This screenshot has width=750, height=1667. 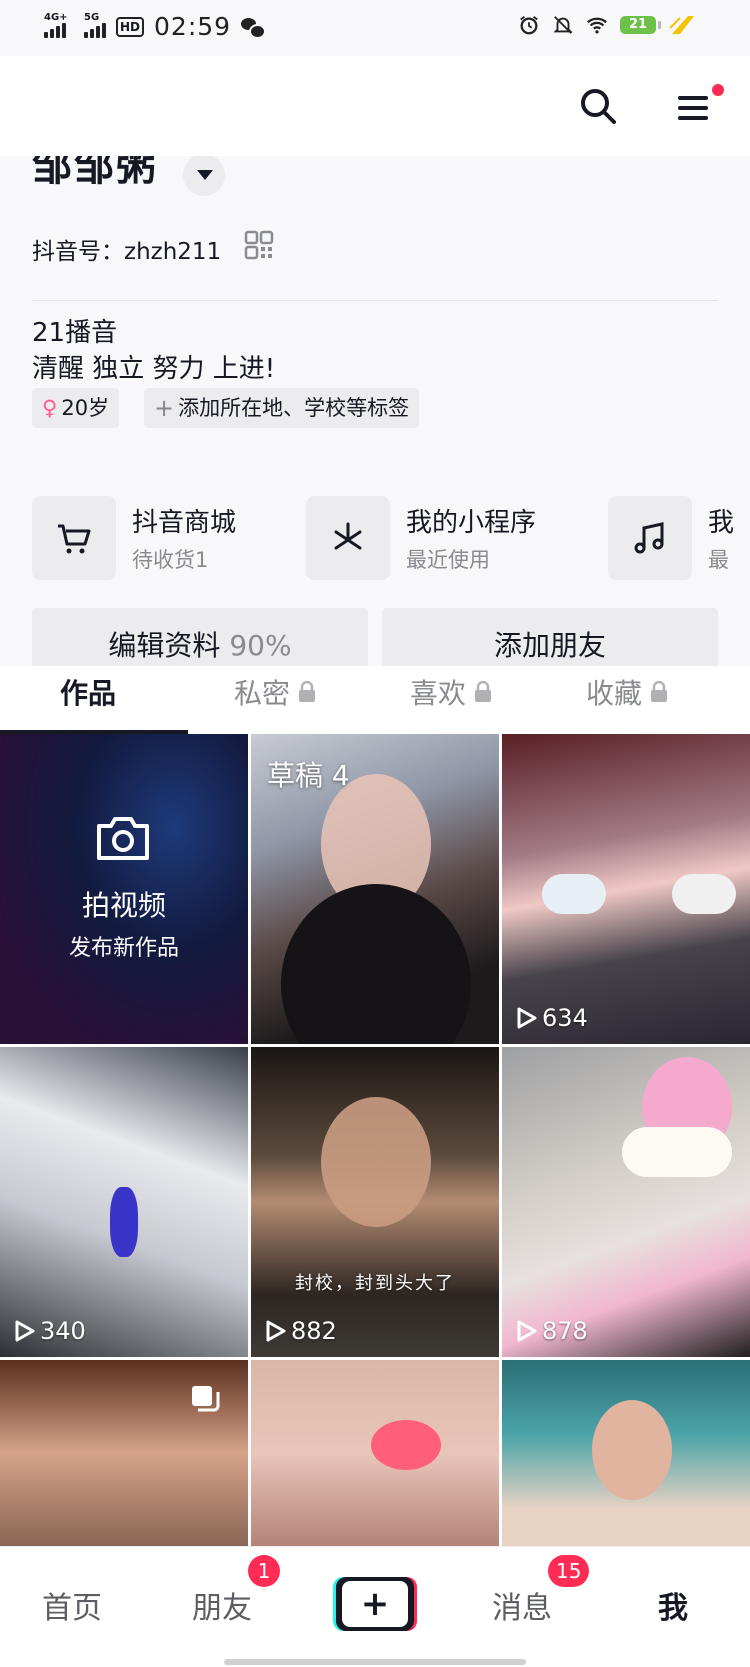 I want to click on tab-favorites: 收藏, so click(x=627, y=692).